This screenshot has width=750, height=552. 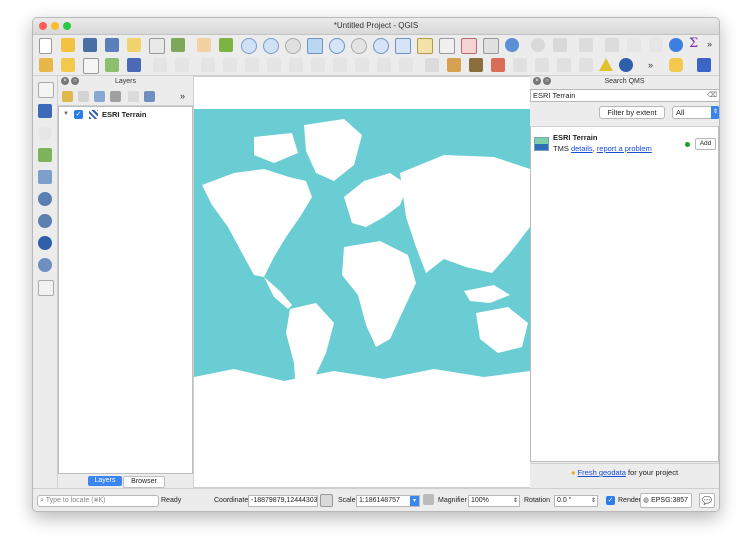 I want to click on rotation-field: 0.0 ° ⇕, so click(x=576, y=501).